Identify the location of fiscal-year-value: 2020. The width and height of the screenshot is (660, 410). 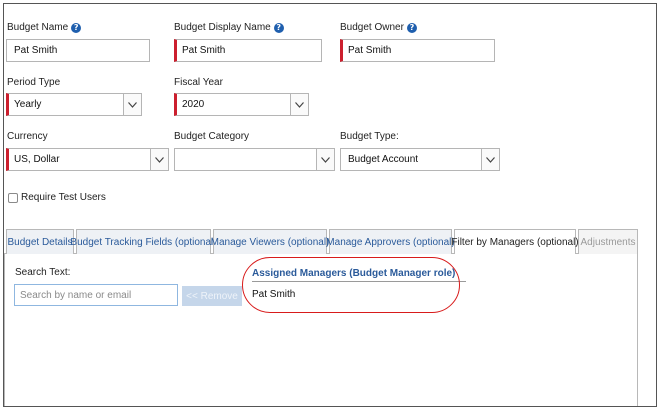
(193, 104).